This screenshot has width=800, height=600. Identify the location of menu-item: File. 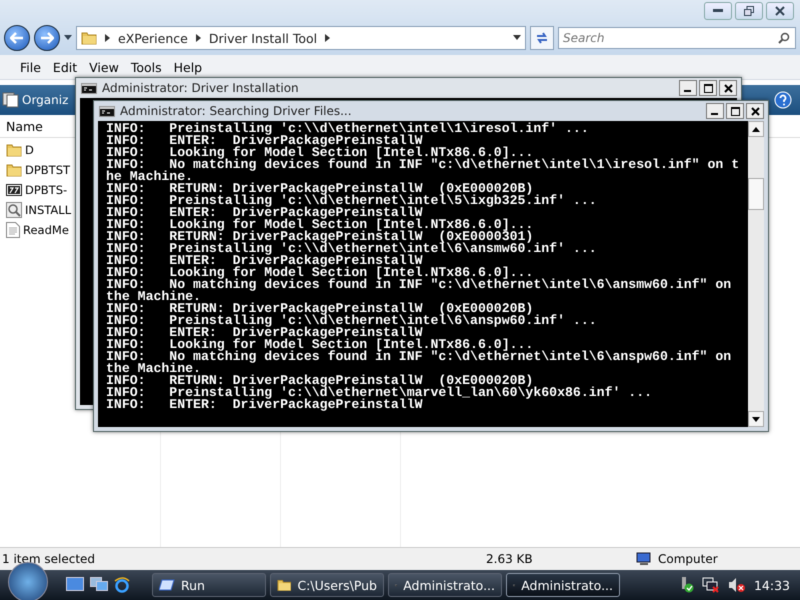
(30, 67).